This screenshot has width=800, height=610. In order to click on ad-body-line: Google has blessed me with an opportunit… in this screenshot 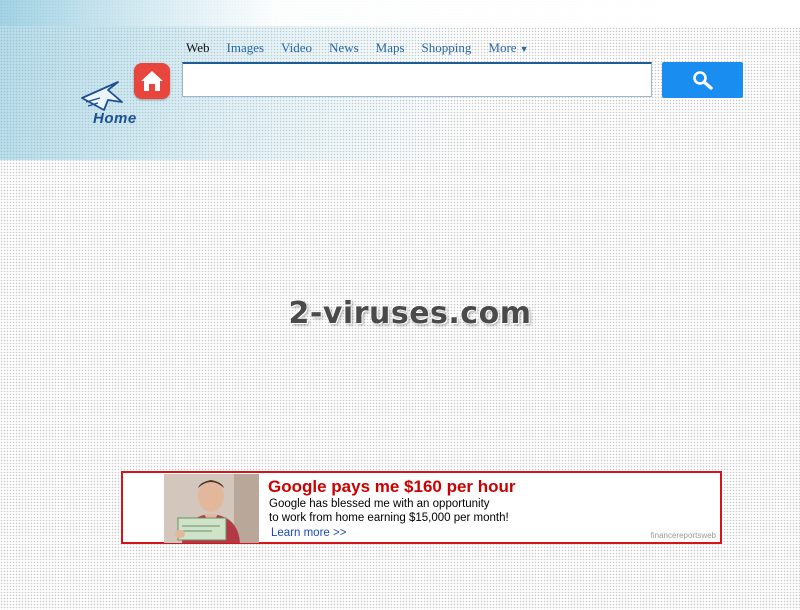, I will do `click(379, 504)`.